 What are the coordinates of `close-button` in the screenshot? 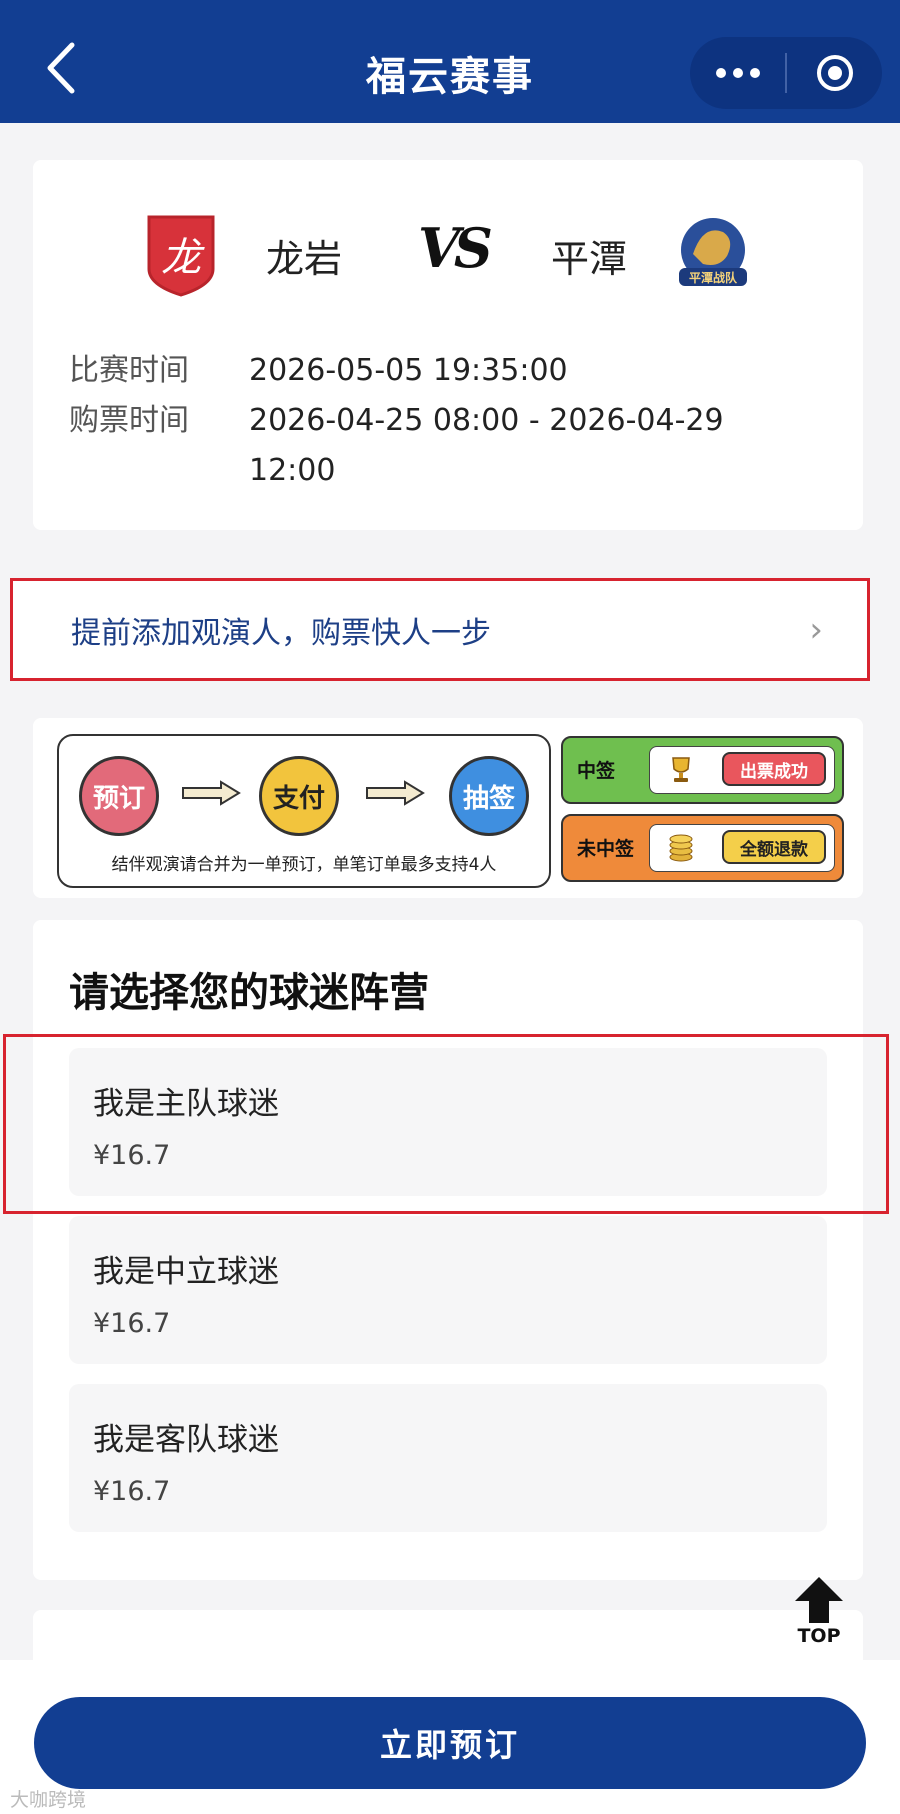 It's located at (834, 73).